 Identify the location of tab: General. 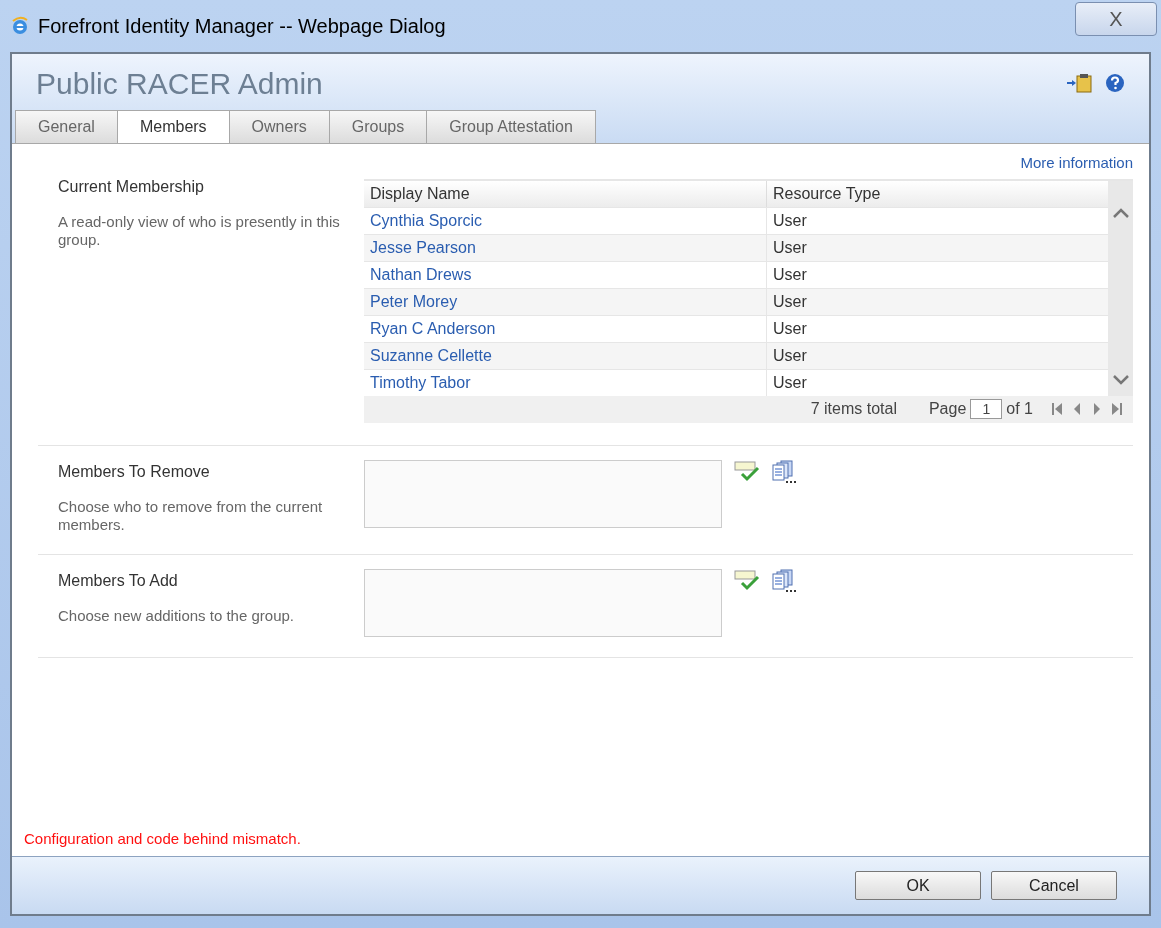
(66, 127).